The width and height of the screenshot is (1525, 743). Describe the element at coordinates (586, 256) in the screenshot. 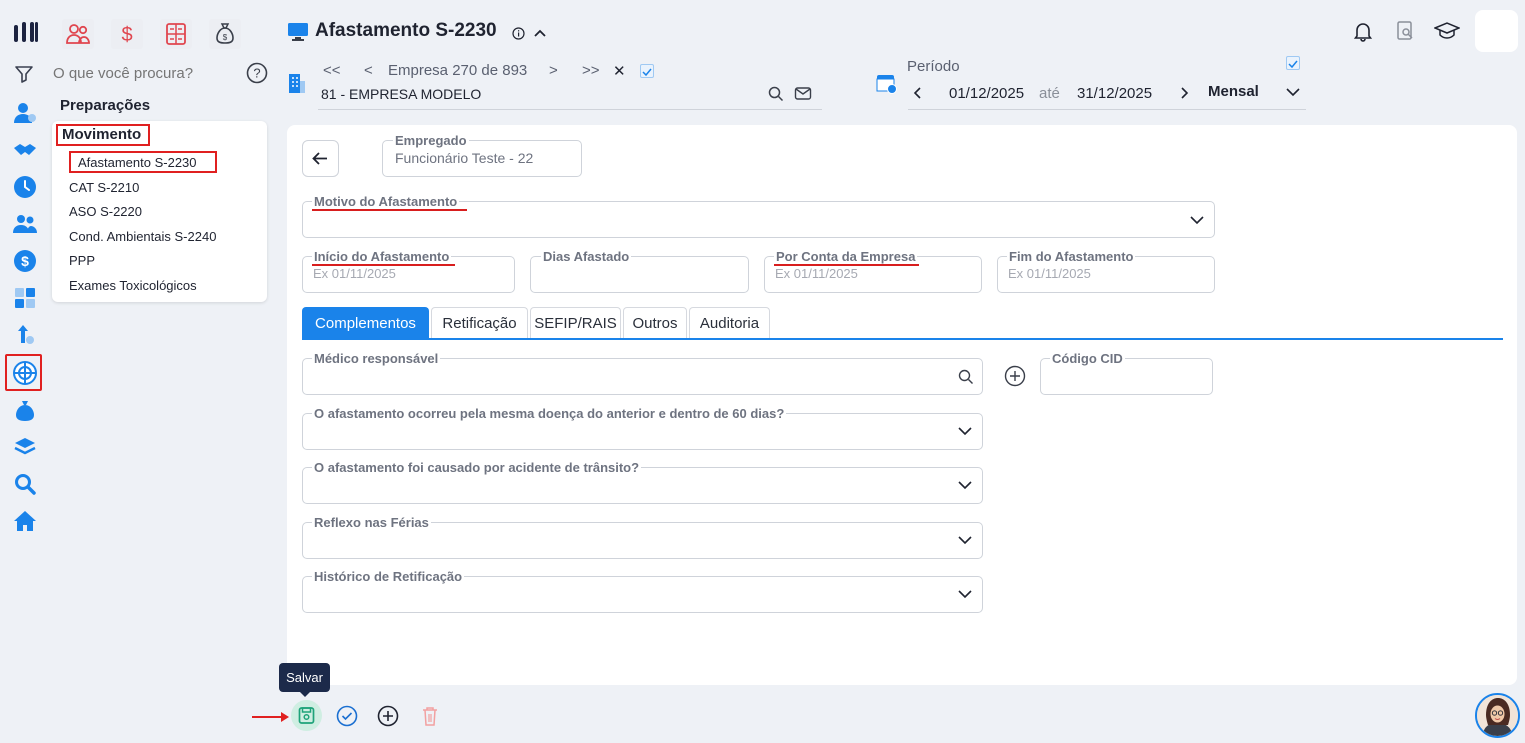

I see `dias-label: Dias Afastado` at that location.